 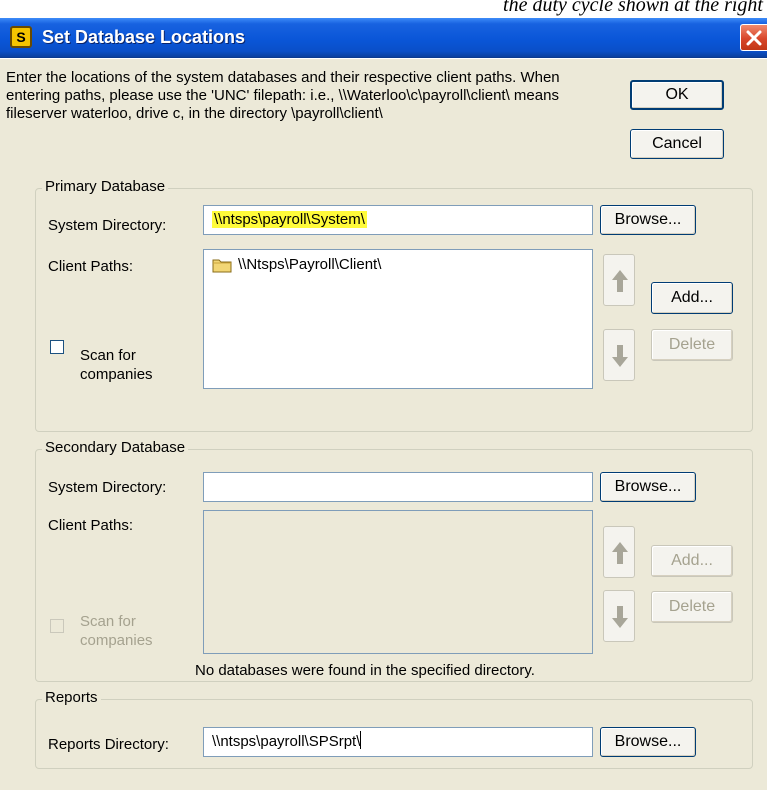 I want to click on secondary-scan-checkbox, so click(x=57, y=626).